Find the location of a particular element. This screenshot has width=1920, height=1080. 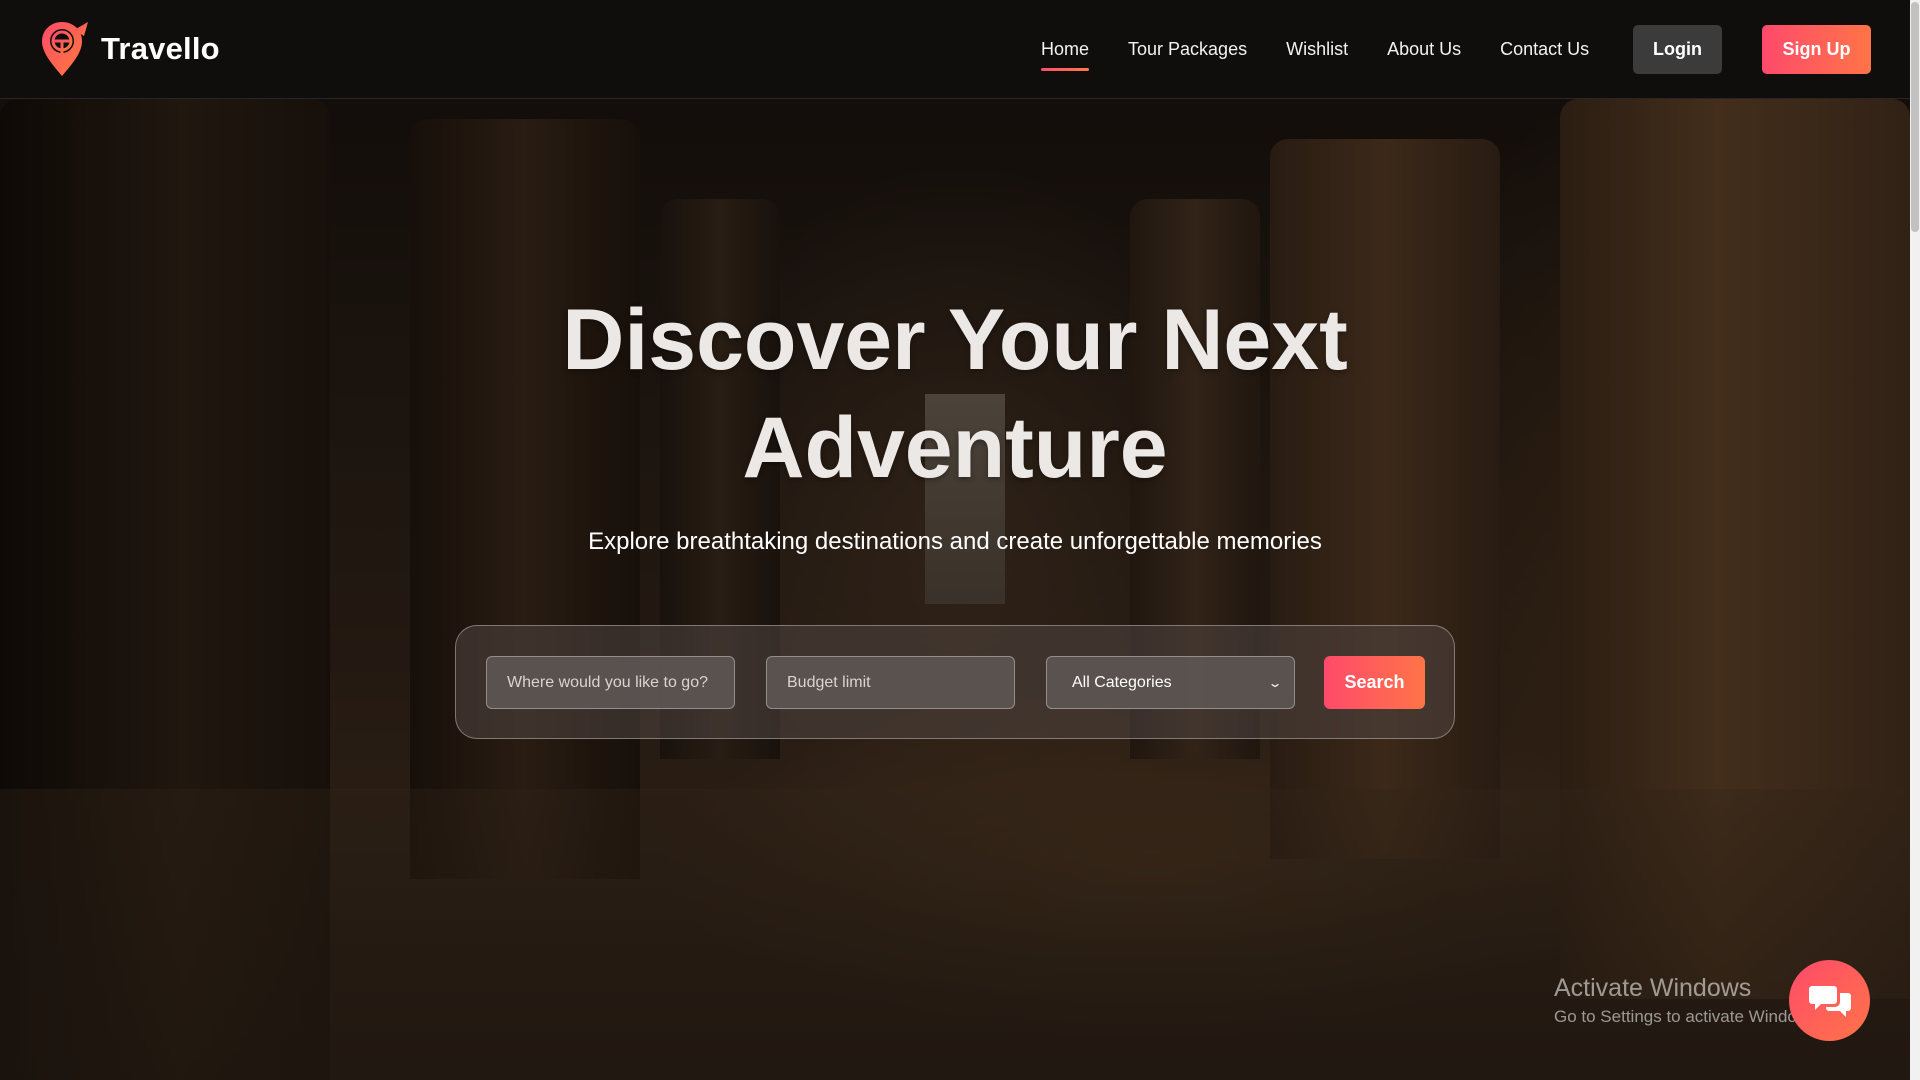

hero-title-line2: Adventure is located at coordinates (955, 448).